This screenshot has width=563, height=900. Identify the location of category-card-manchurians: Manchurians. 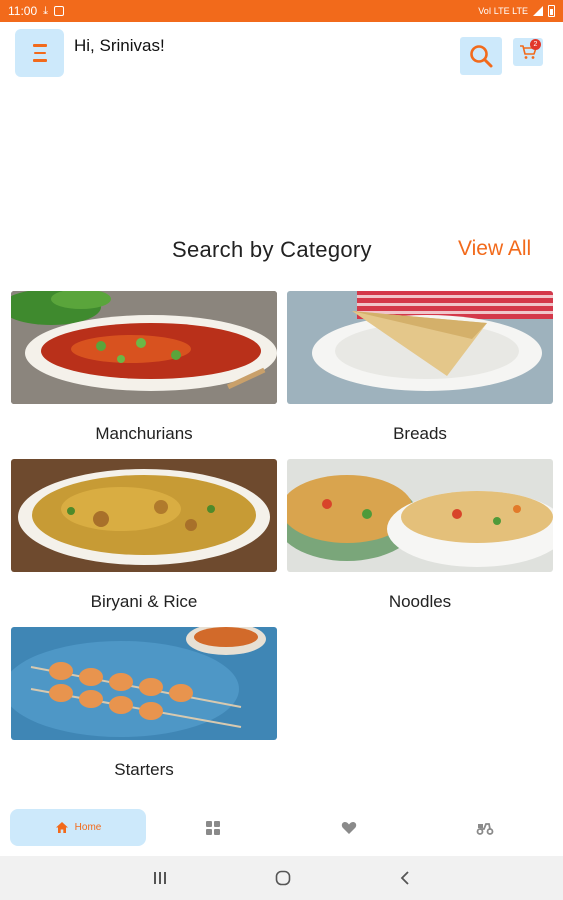
(144, 367).